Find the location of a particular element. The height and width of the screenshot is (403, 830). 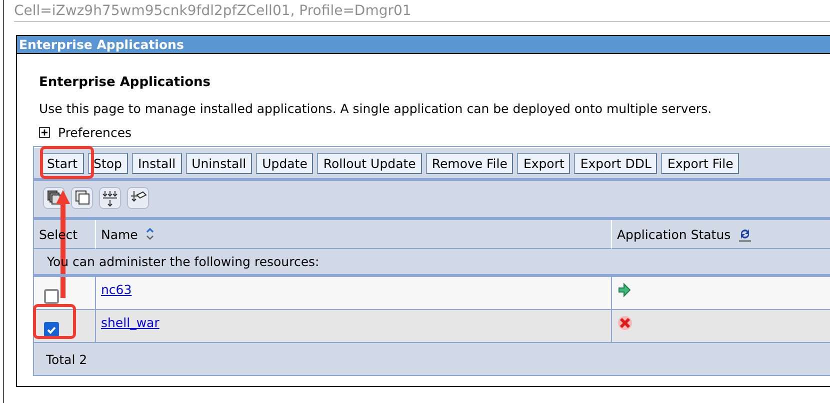

arrows-down-icon is located at coordinates (110, 198).